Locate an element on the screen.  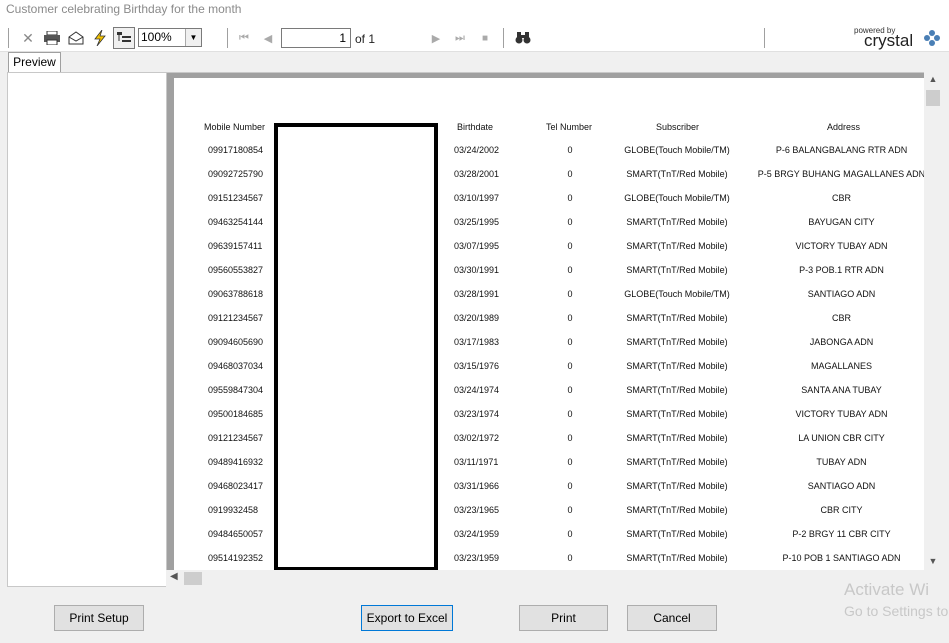
table-cell: SANTA ANA TUBAY is located at coordinates (841, 390).